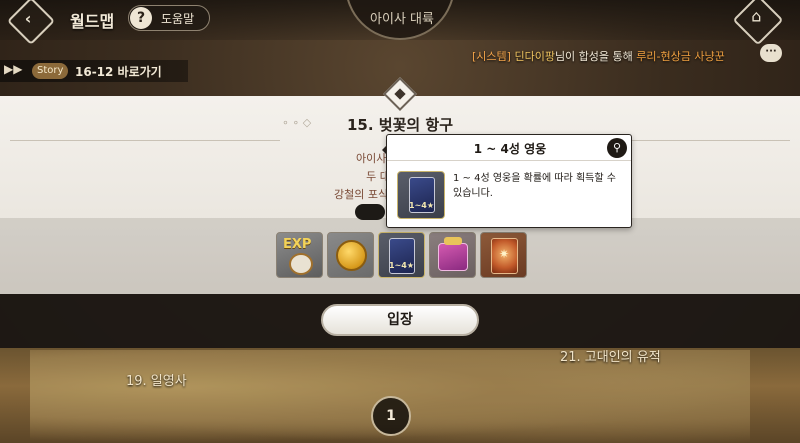  What do you see at coordinates (118, 72) in the screenshot?
I see `story-label: 16-12 바로가기` at bounding box center [118, 72].